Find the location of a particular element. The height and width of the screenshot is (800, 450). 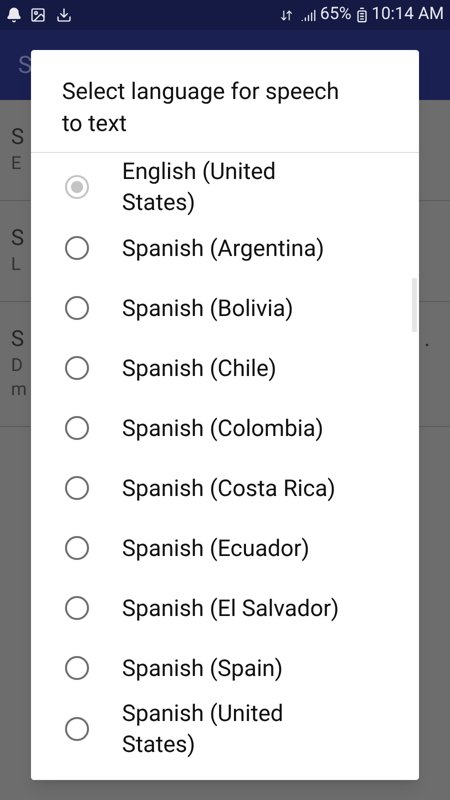

language-option: Spanish (Chile) is located at coordinates (225, 368).